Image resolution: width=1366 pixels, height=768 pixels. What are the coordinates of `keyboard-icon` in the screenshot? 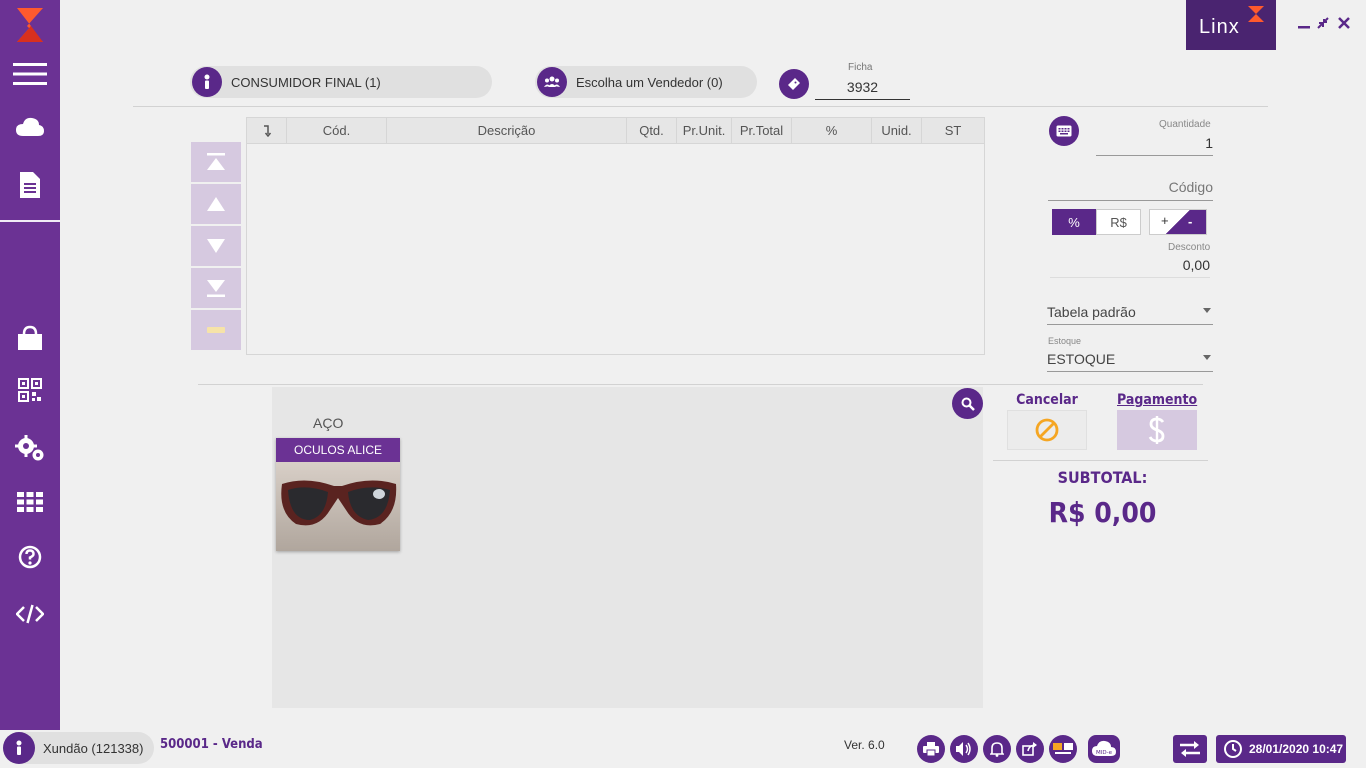 It's located at (1064, 131).